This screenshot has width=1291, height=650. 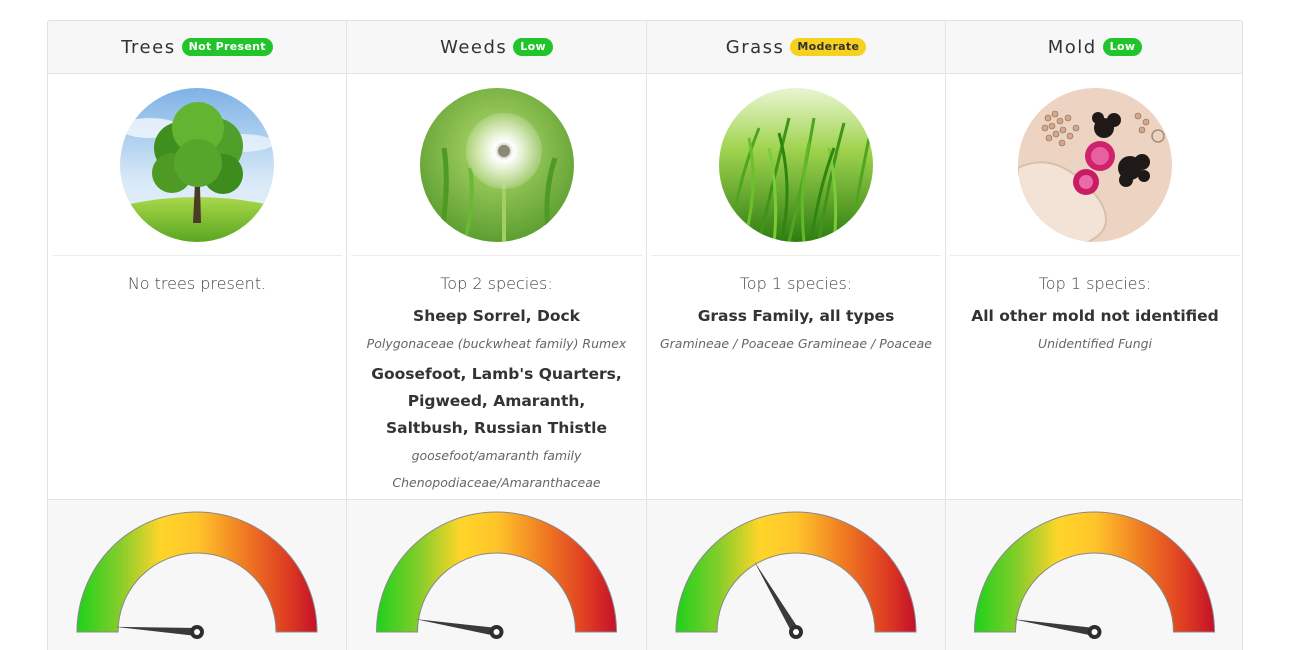 What do you see at coordinates (755, 47) in the screenshot?
I see `allergen-name: Grass` at bounding box center [755, 47].